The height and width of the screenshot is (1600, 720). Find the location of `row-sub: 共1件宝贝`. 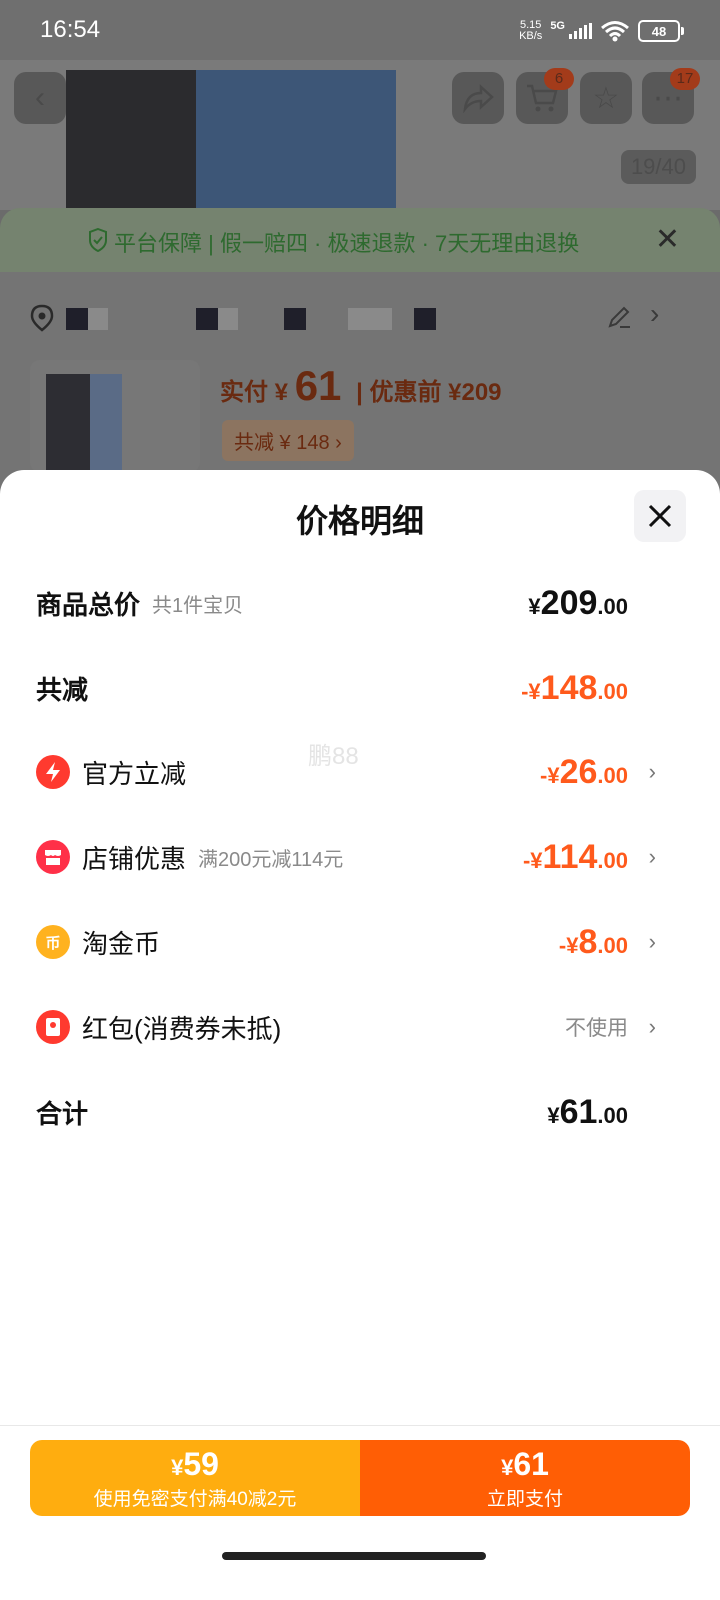

row-sub: 共1件宝贝 is located at coordinates (198, 605).